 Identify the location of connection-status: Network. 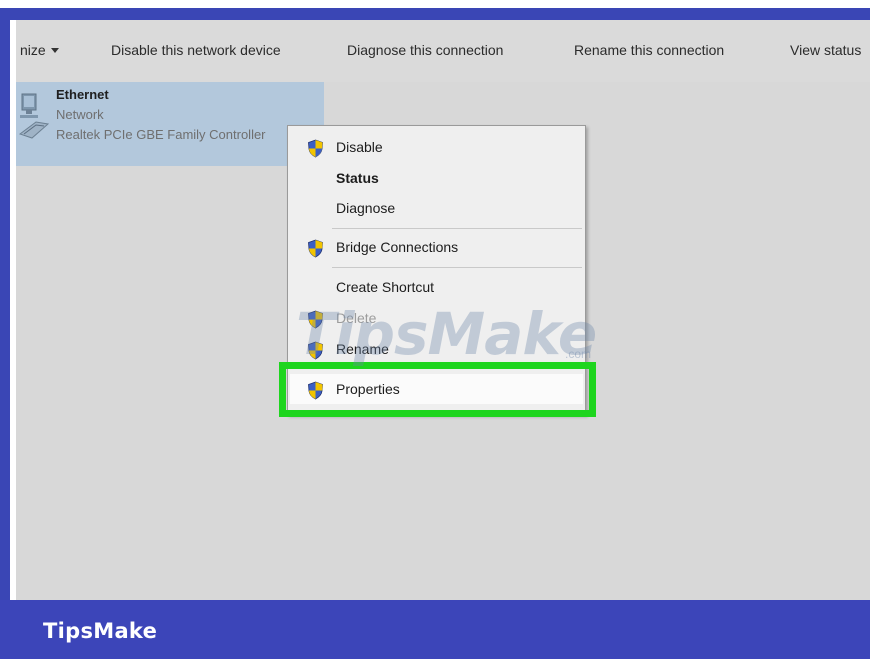
(80, 114).